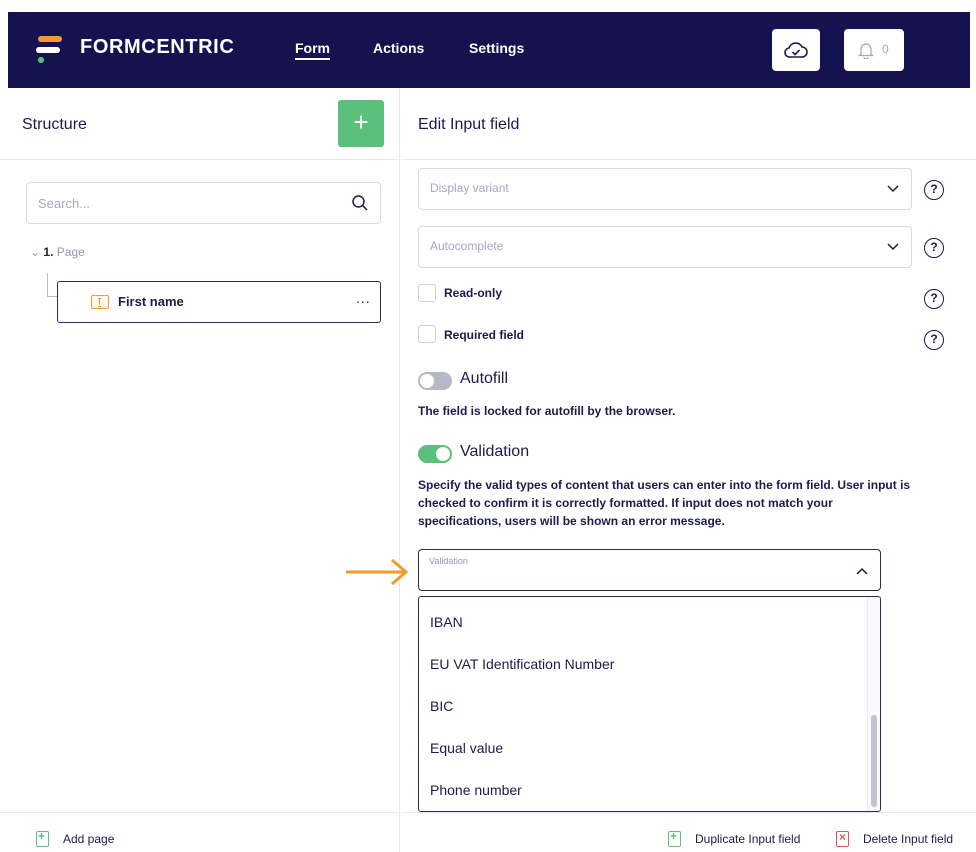 The height and width of the screenshot is (852, 976). What do you see at coordinates (151, 301) in the screenshot?
I see `tree-item-label: First name` at bounding box center [151, 301].